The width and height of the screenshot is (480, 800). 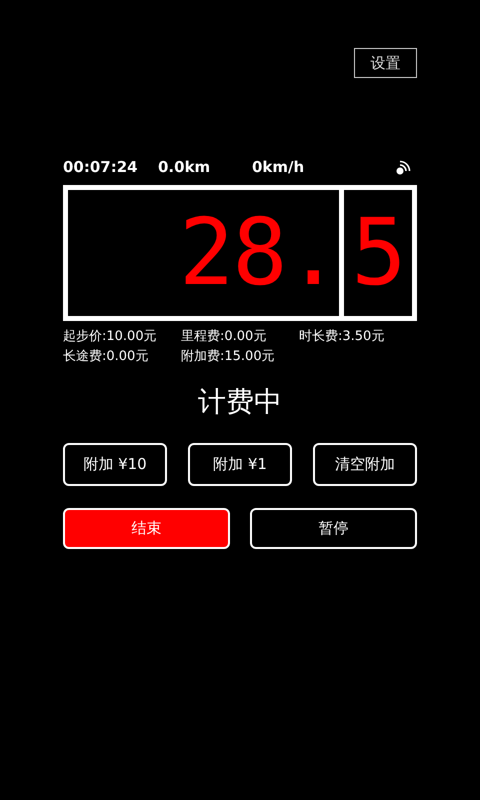 I want to click on fee-item: 起步价:10.00元, so click(x=110, y=336).